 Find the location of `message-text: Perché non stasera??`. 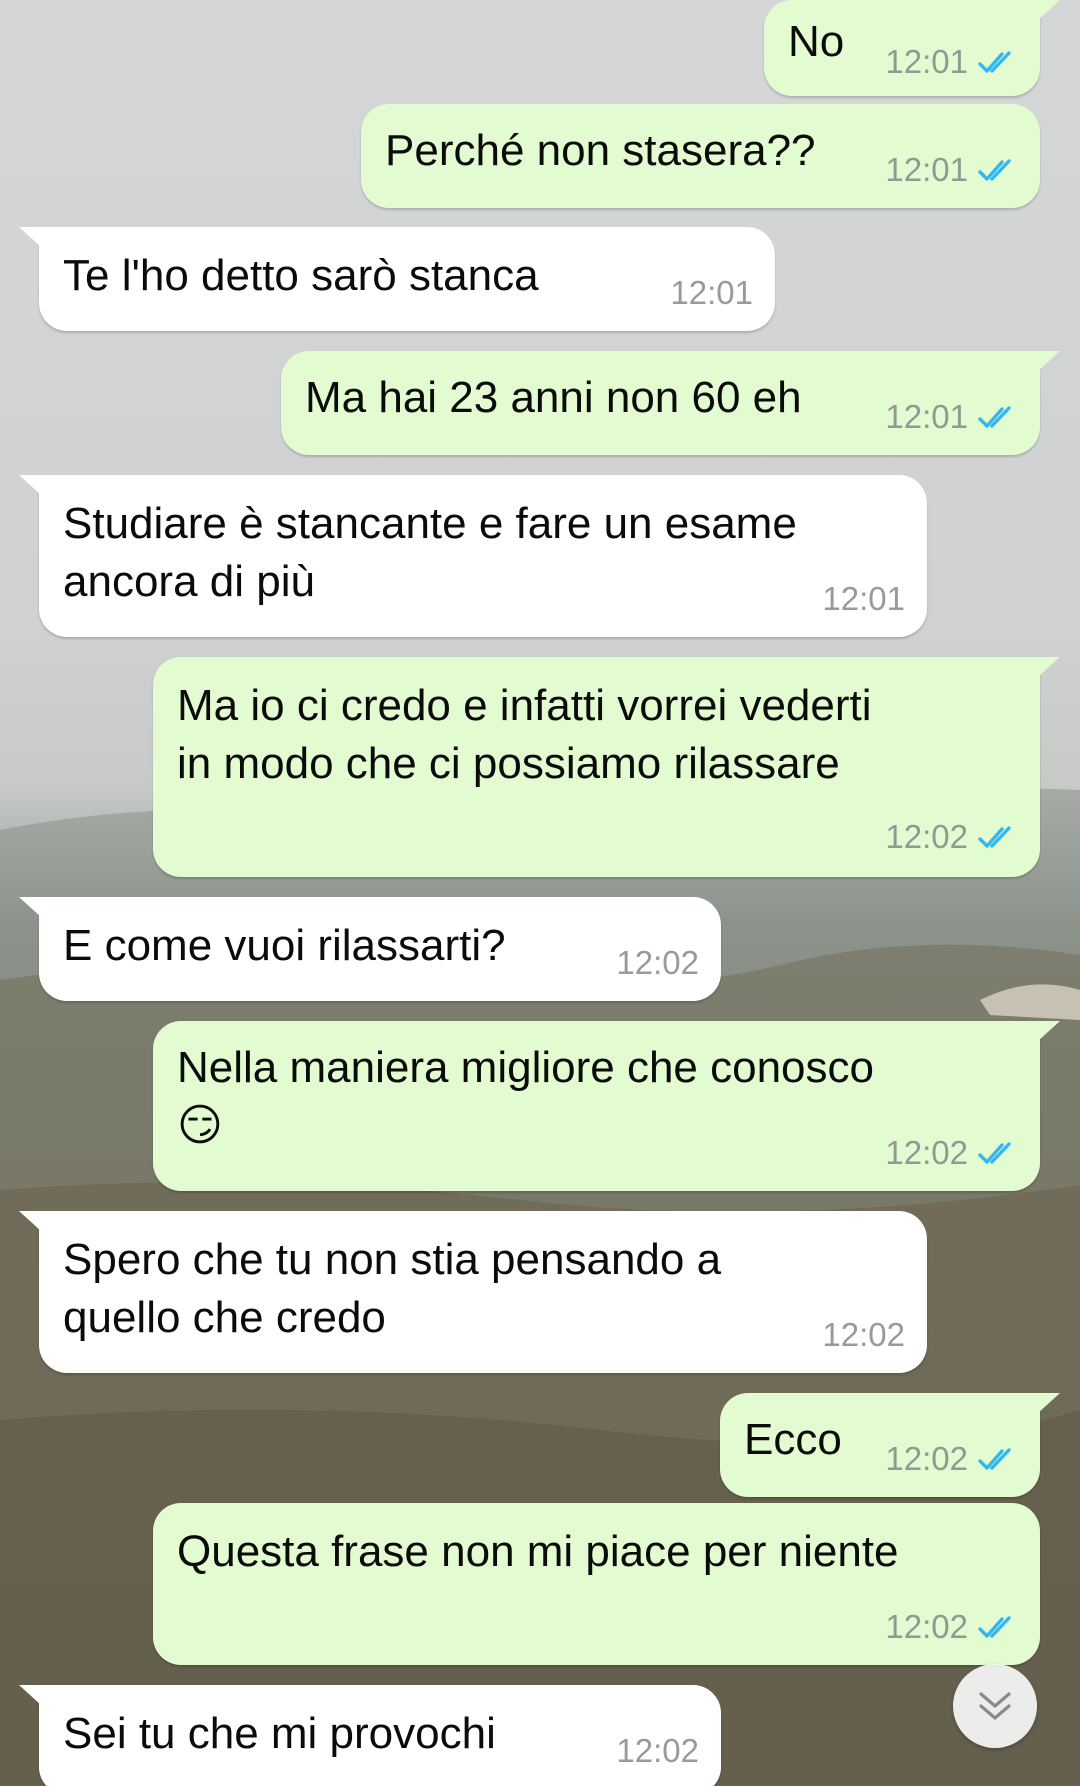

message-text: Perché non stasera?? is located at coordinates (600, 150).